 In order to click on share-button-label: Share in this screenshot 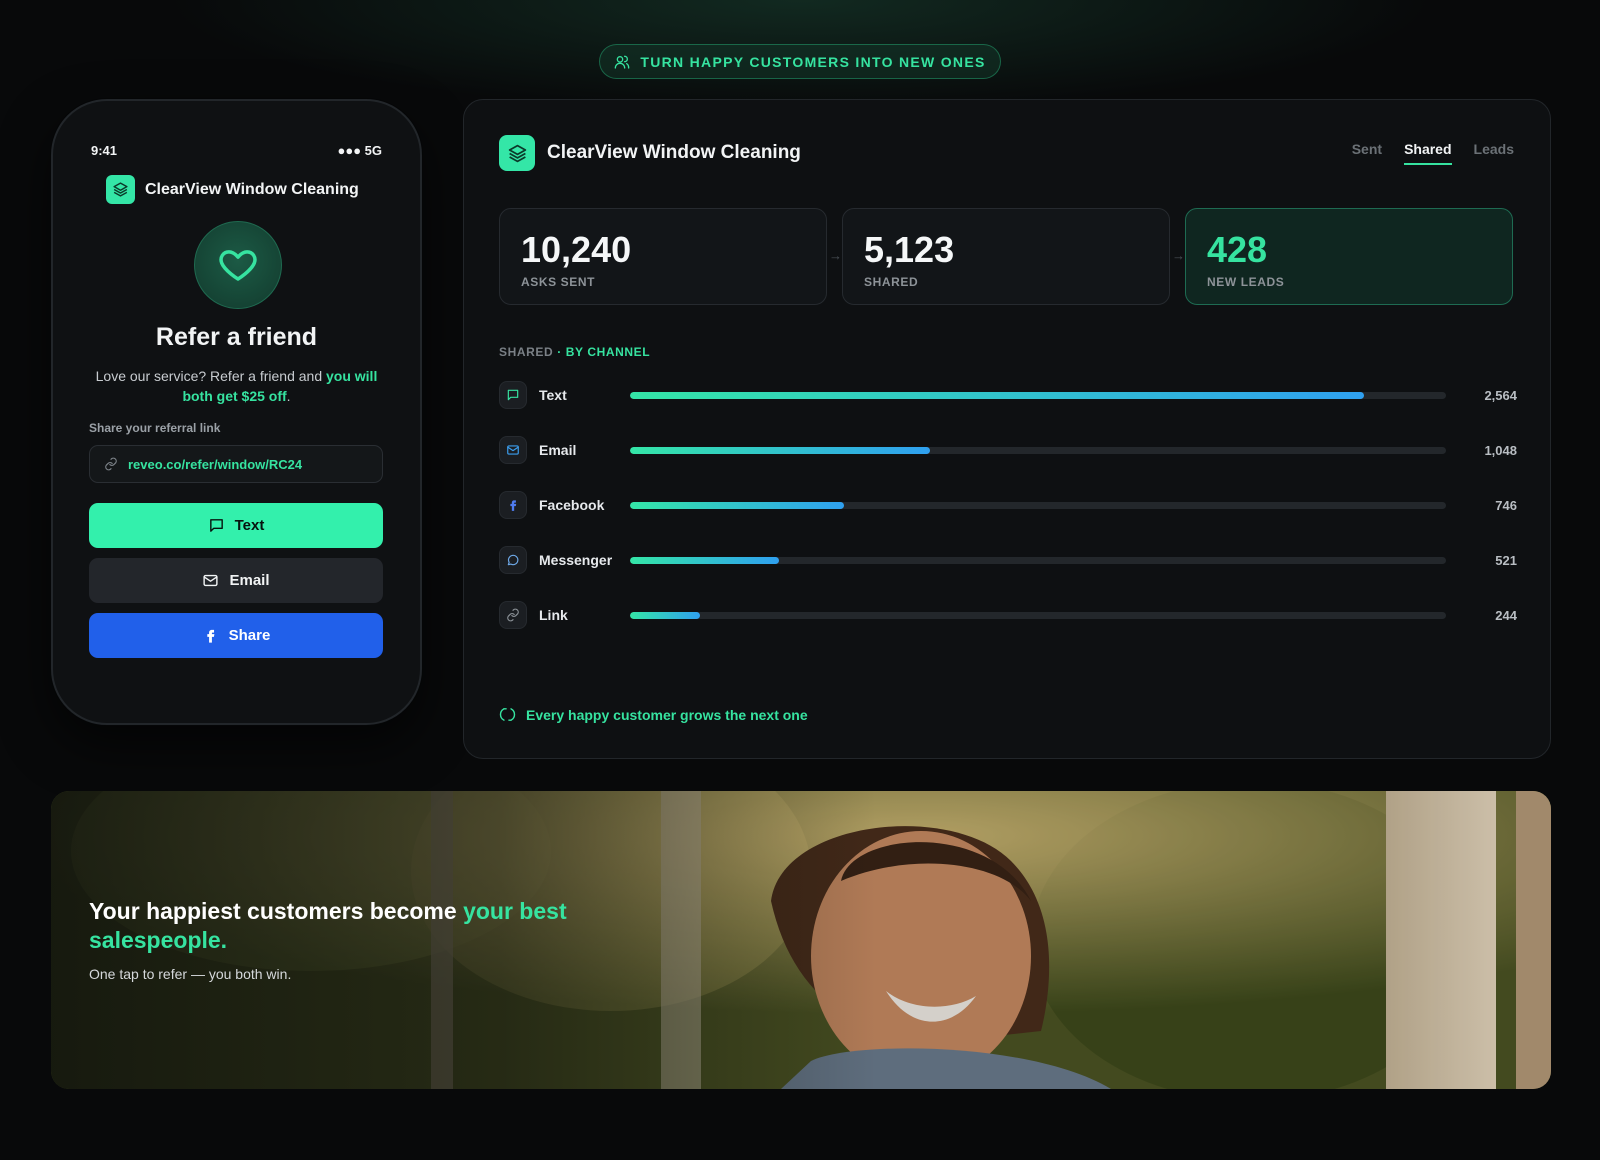, I will do `click(249, 635)`.